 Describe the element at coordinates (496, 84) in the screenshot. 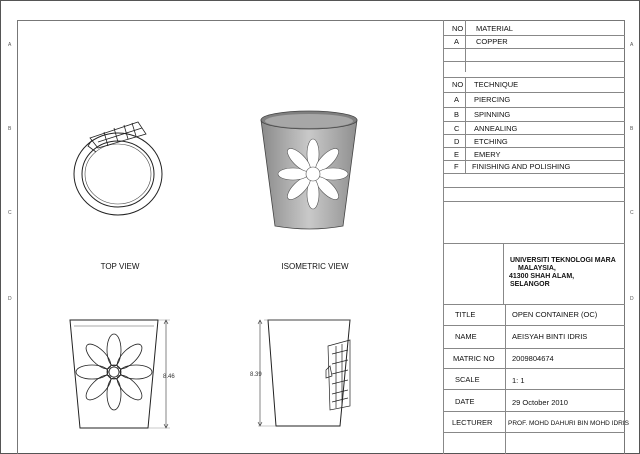

I see `technique-header: TECHNIQUE` at that location.